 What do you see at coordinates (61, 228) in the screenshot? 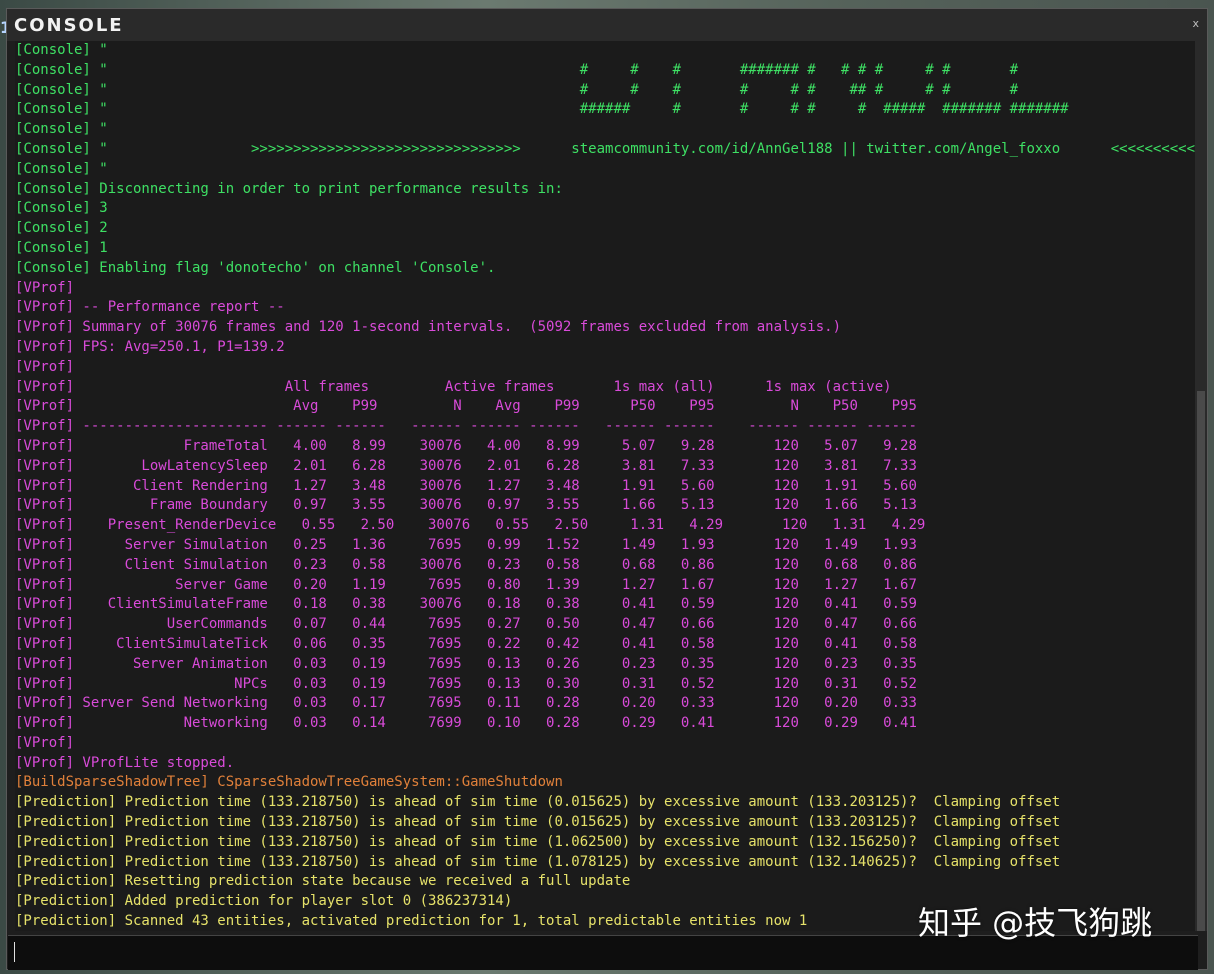
I see `log-line: [Console] 2` at bounding box center [61, 228].